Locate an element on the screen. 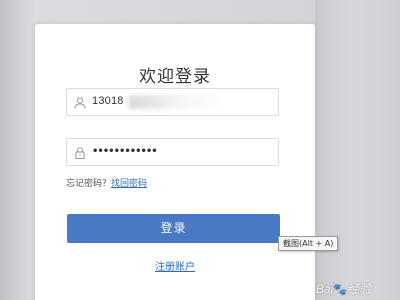 The width and height of the screenshot is (400, 300). baidu-jingyan-watermark: Bai🐾经验 is located at coordinates (343, 288).